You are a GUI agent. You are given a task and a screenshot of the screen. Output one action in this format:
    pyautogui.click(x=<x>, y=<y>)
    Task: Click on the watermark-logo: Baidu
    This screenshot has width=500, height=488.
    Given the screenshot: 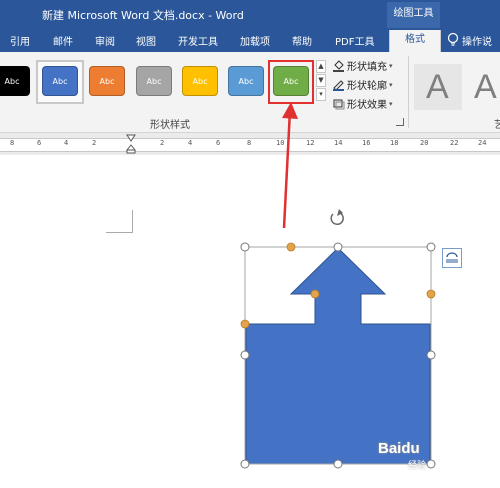 What is the action you would take?
    pyautogui.click(x=399, y=448)
    